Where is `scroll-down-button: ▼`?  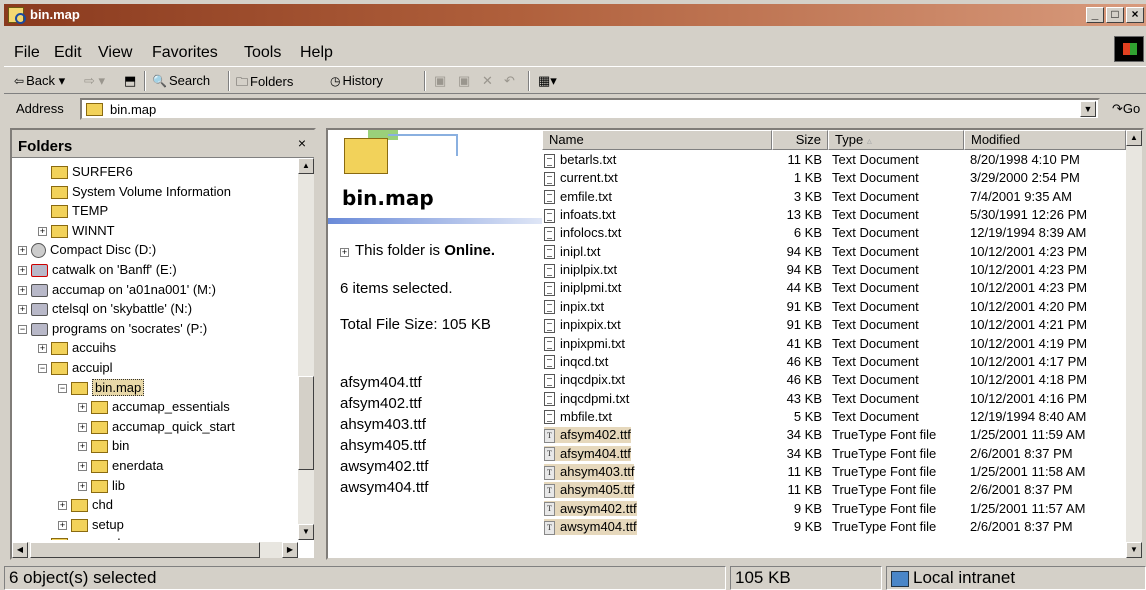
scroll-down-button: ▼ is located at coordinates (306, 532).